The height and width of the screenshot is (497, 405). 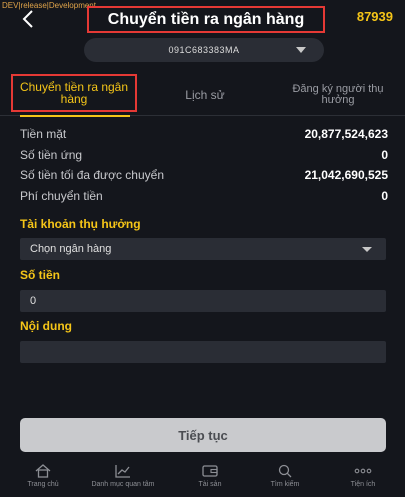 What do you see at coordinates (285, 471) in the screenshot?
I see `search-icon` at bounding box center [285, 471].